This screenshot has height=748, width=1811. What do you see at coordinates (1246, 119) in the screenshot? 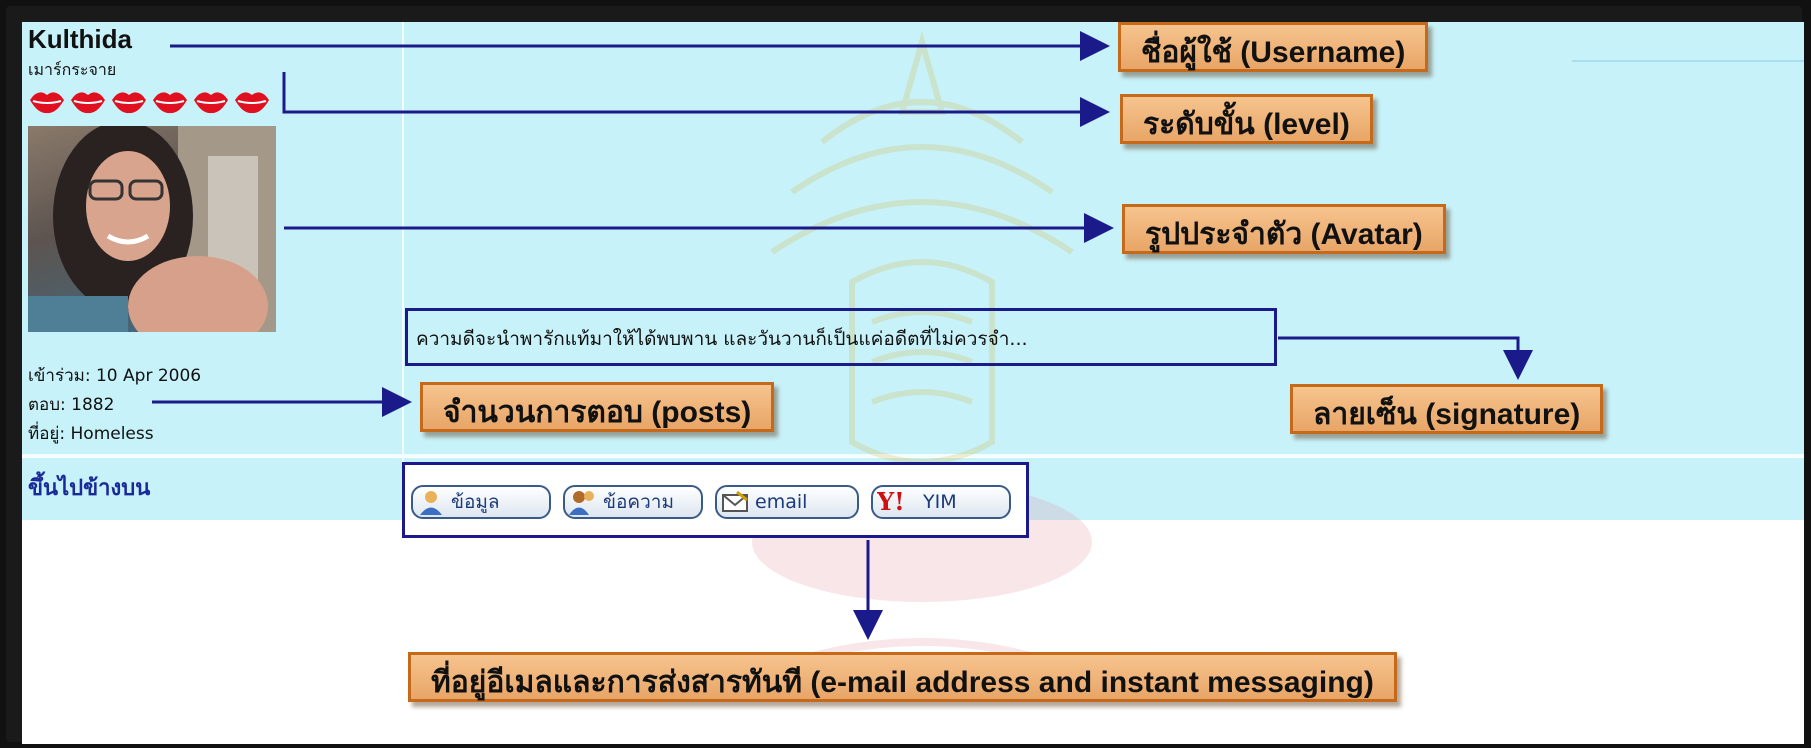
I see `annotation-level: ระดับขั้น (level)` at bounding box center [1246, 119].